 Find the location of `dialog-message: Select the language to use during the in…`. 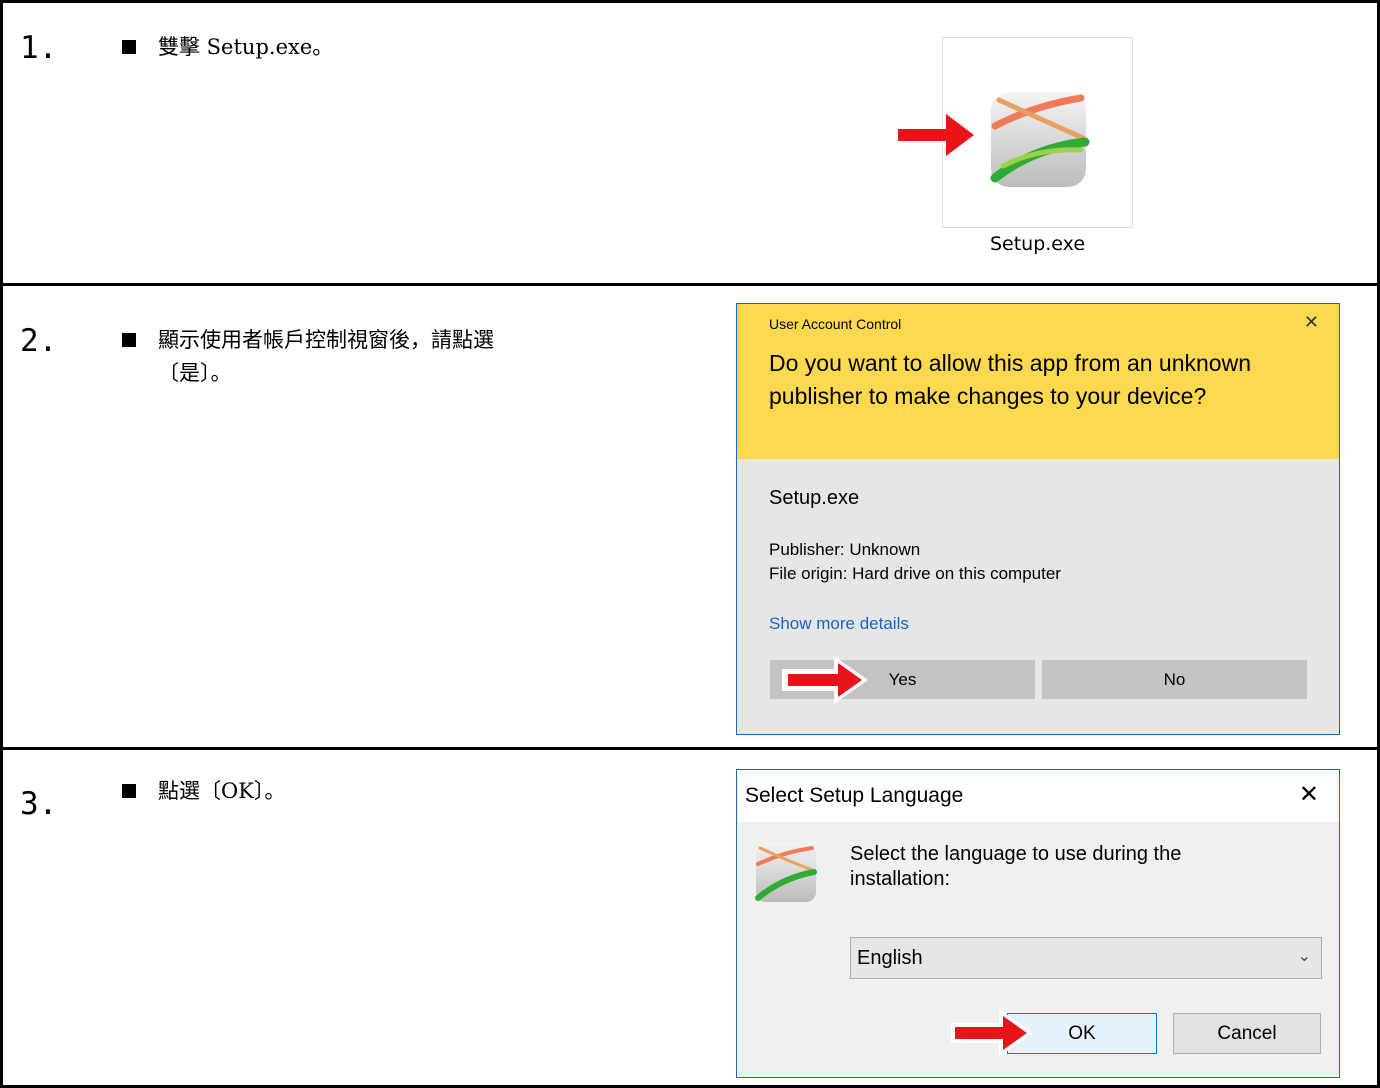

dialog-message: Select the language to use during the in… is located at coordinates (1016, 866).